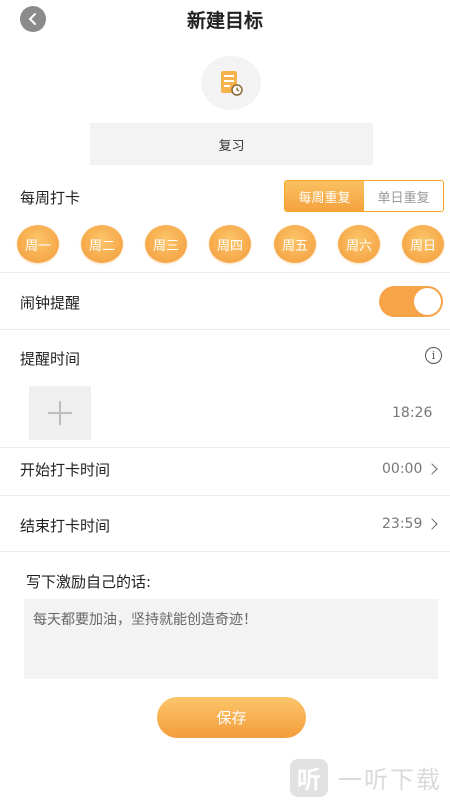  What do you see at coordinates (166, 244) in the screenshot?
I see `day-wednesday: 周三` at bounding box center [166, 244].